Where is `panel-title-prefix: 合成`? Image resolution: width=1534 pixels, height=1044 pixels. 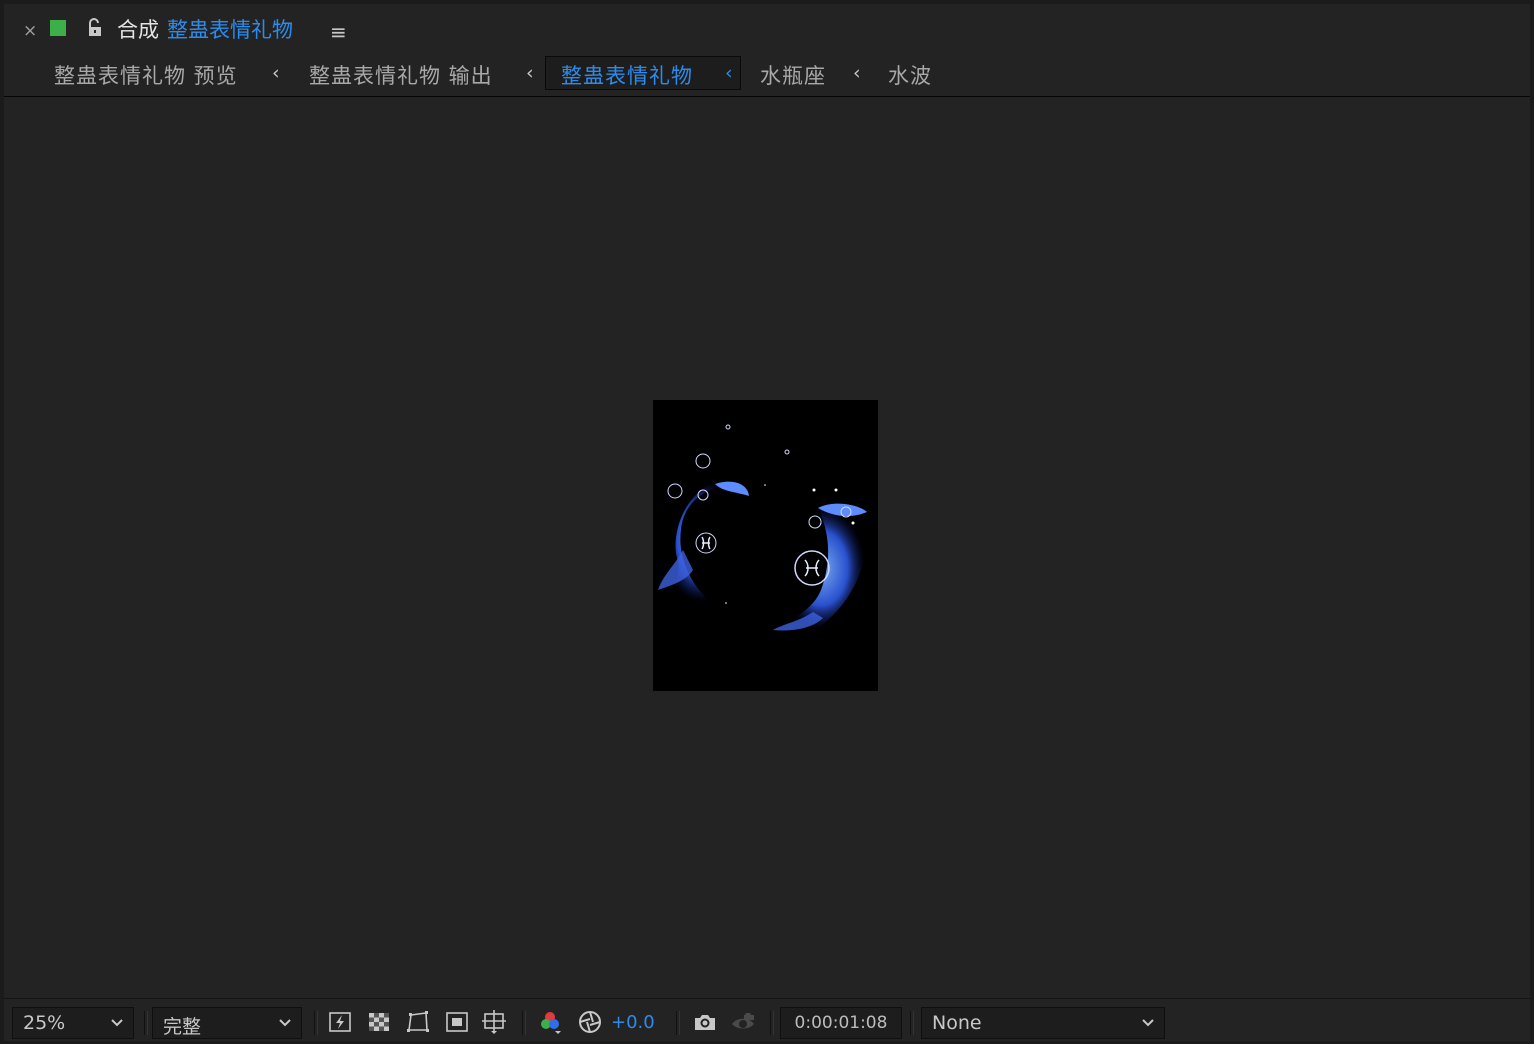 panel-title-prefix: 合成 is located at coordinates (138, 30).